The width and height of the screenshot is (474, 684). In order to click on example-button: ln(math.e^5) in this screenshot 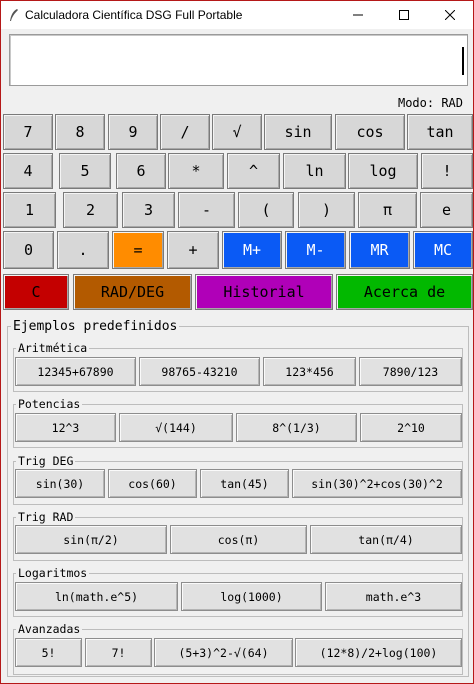, I will do `click(96, 596)`.